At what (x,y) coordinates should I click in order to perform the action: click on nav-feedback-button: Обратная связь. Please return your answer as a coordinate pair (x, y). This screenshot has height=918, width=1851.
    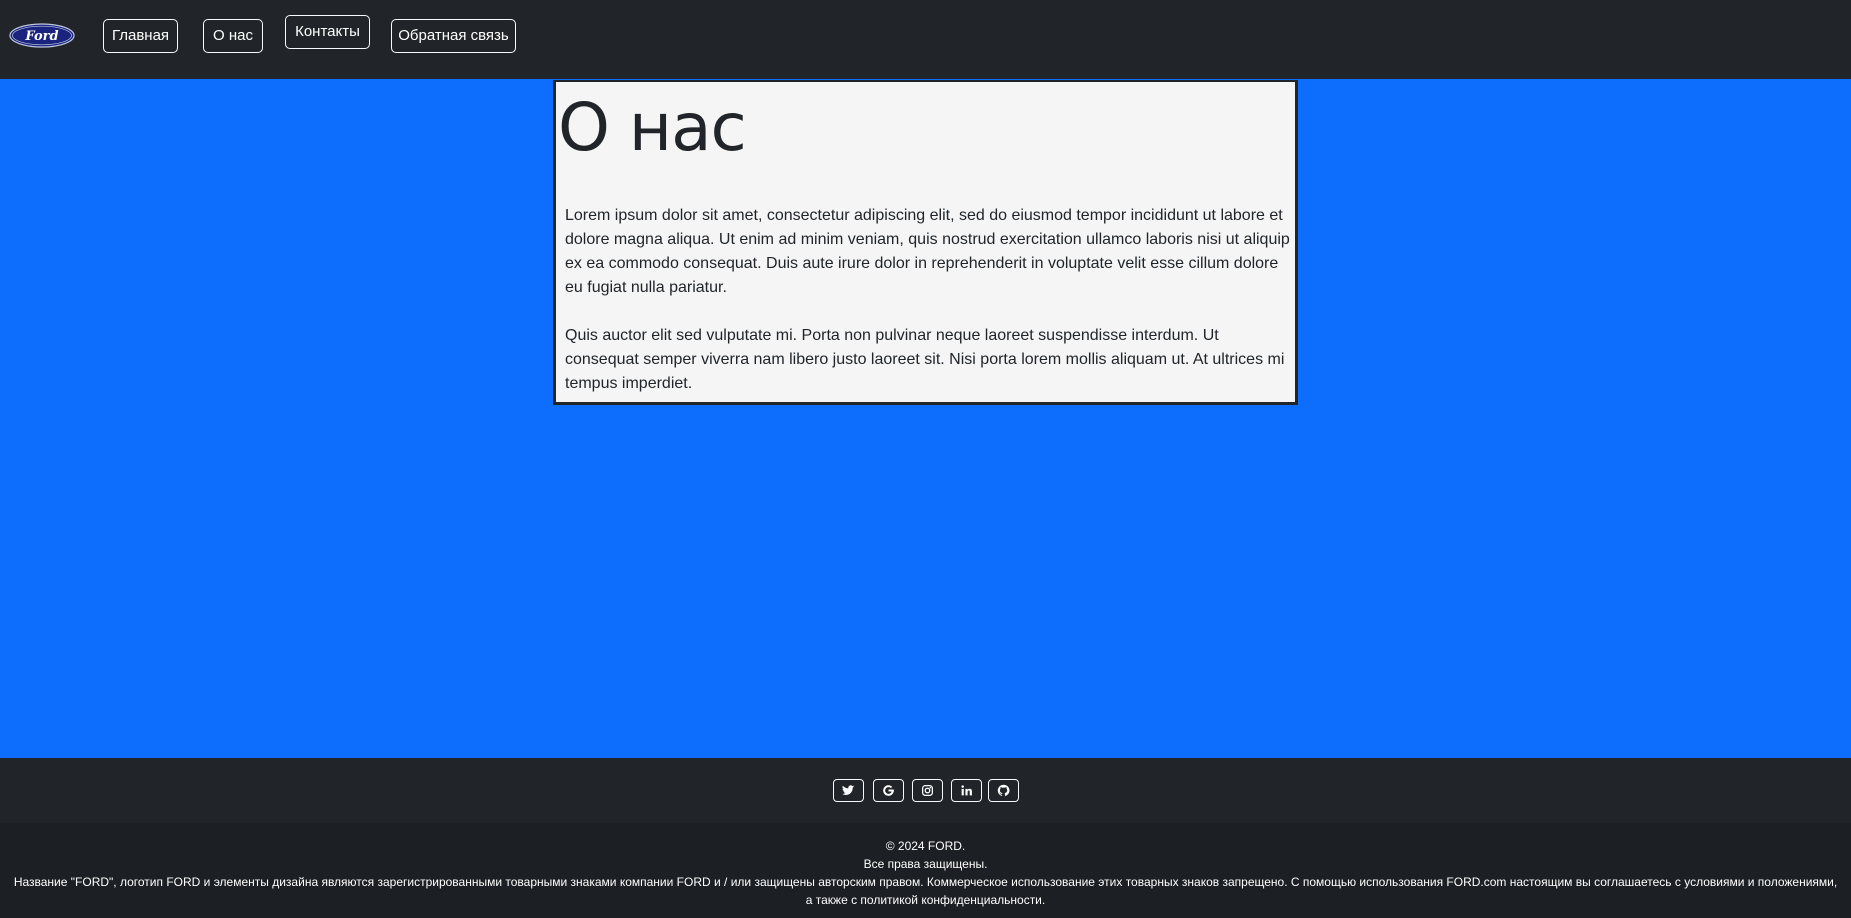
    Looking at the image, I should click on (453, 36).